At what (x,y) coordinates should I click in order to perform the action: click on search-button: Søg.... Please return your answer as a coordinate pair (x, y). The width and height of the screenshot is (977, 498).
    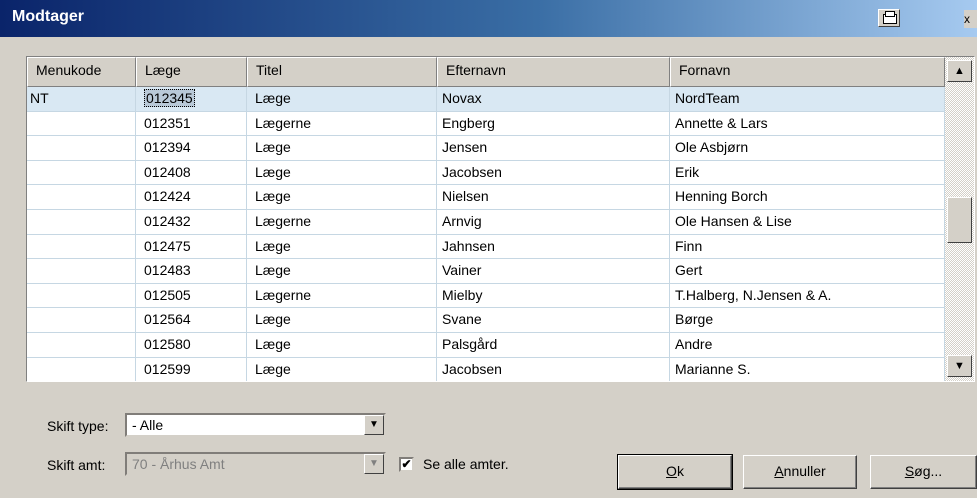
    Looking at the image, I should click on (923, 472).